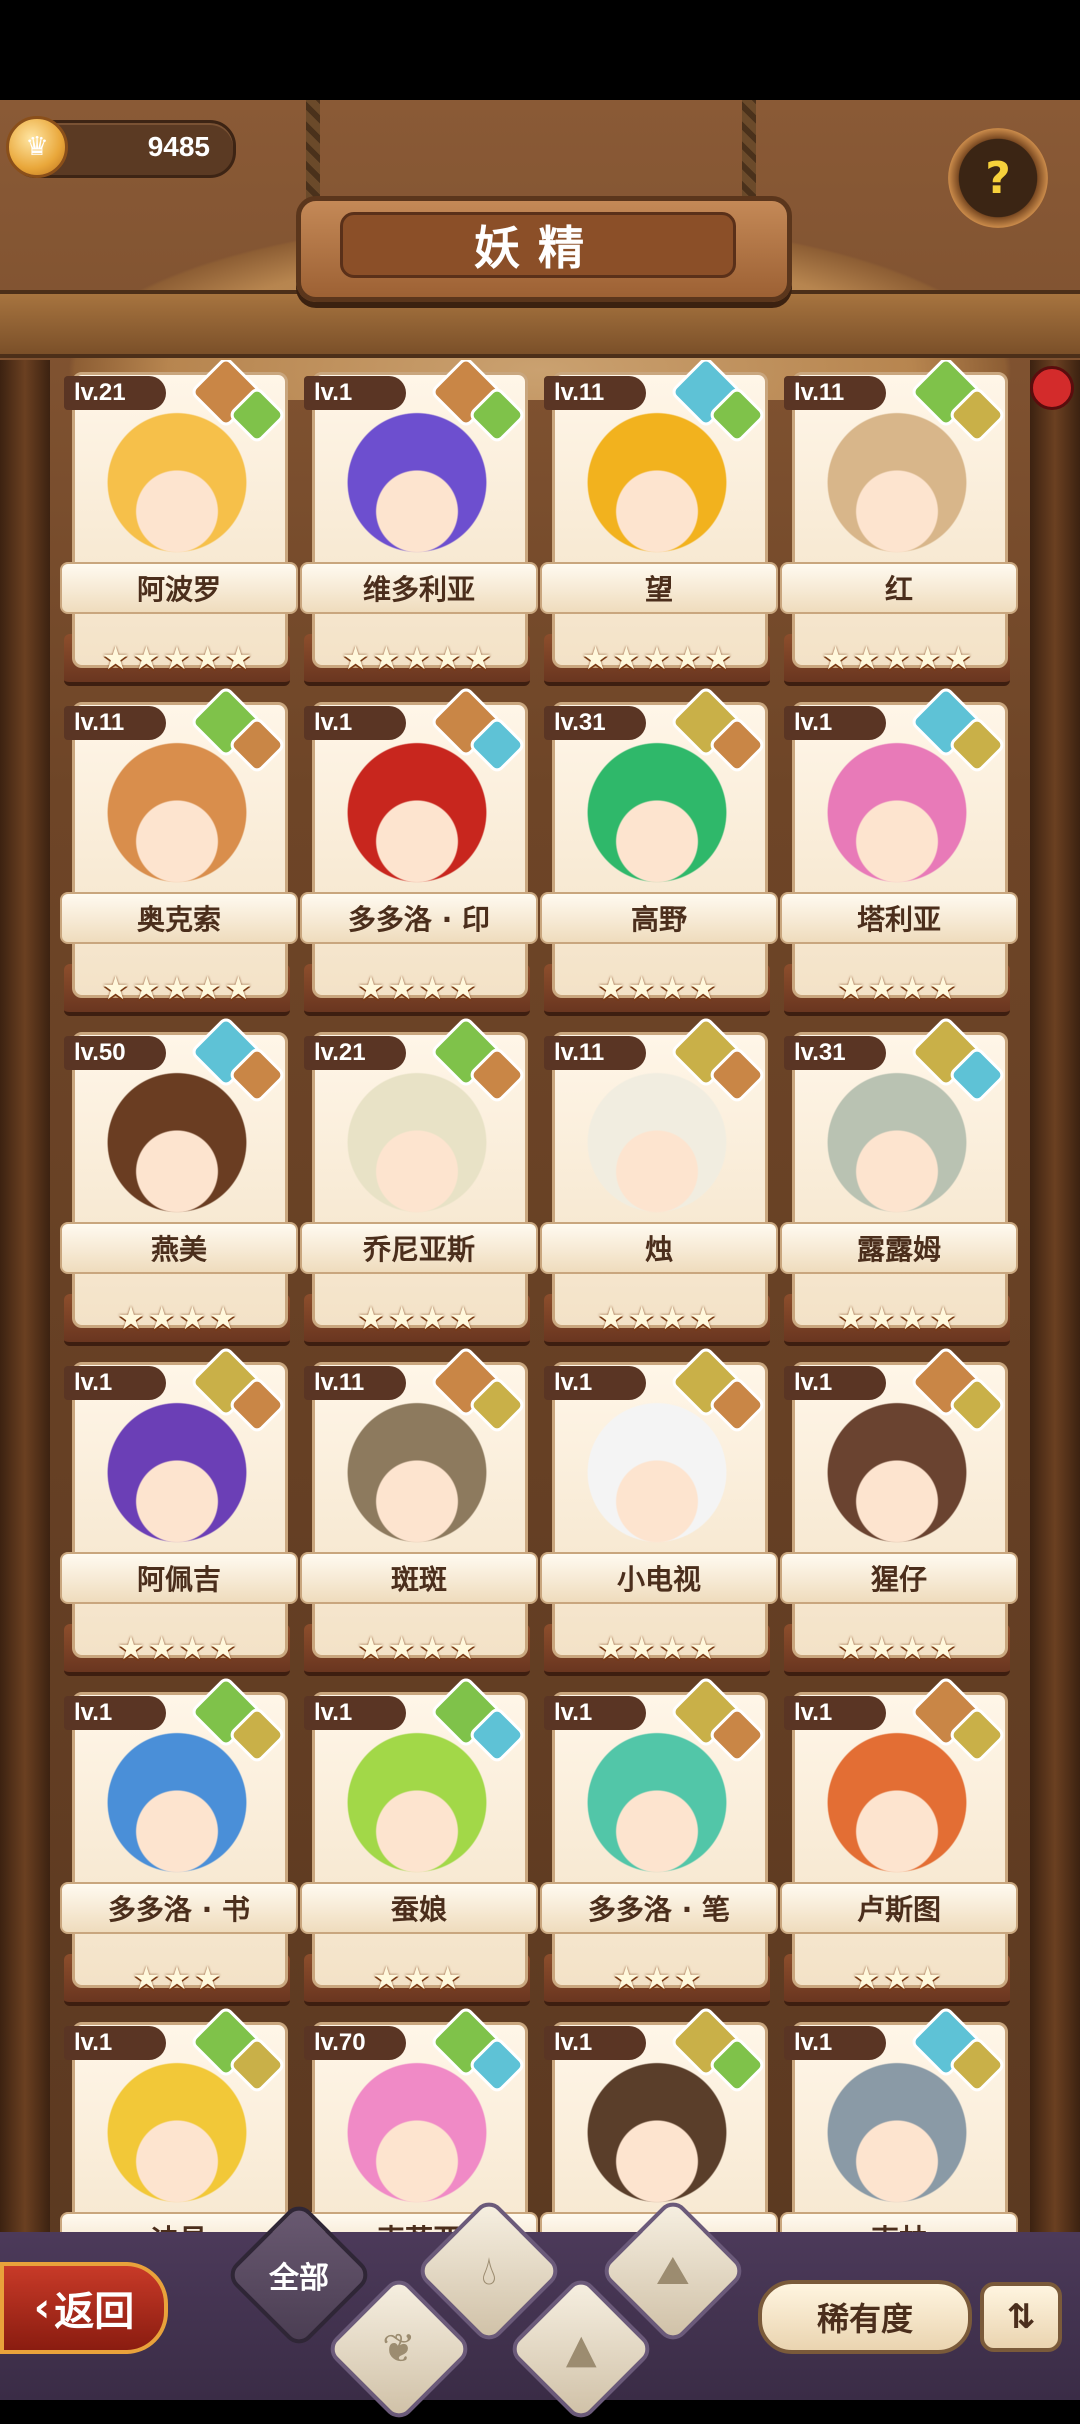 This screenshot has width=1080, height=2424. Describe the element at coordinates (540, 50) in the screenshot. I see `status-bar` at that location.